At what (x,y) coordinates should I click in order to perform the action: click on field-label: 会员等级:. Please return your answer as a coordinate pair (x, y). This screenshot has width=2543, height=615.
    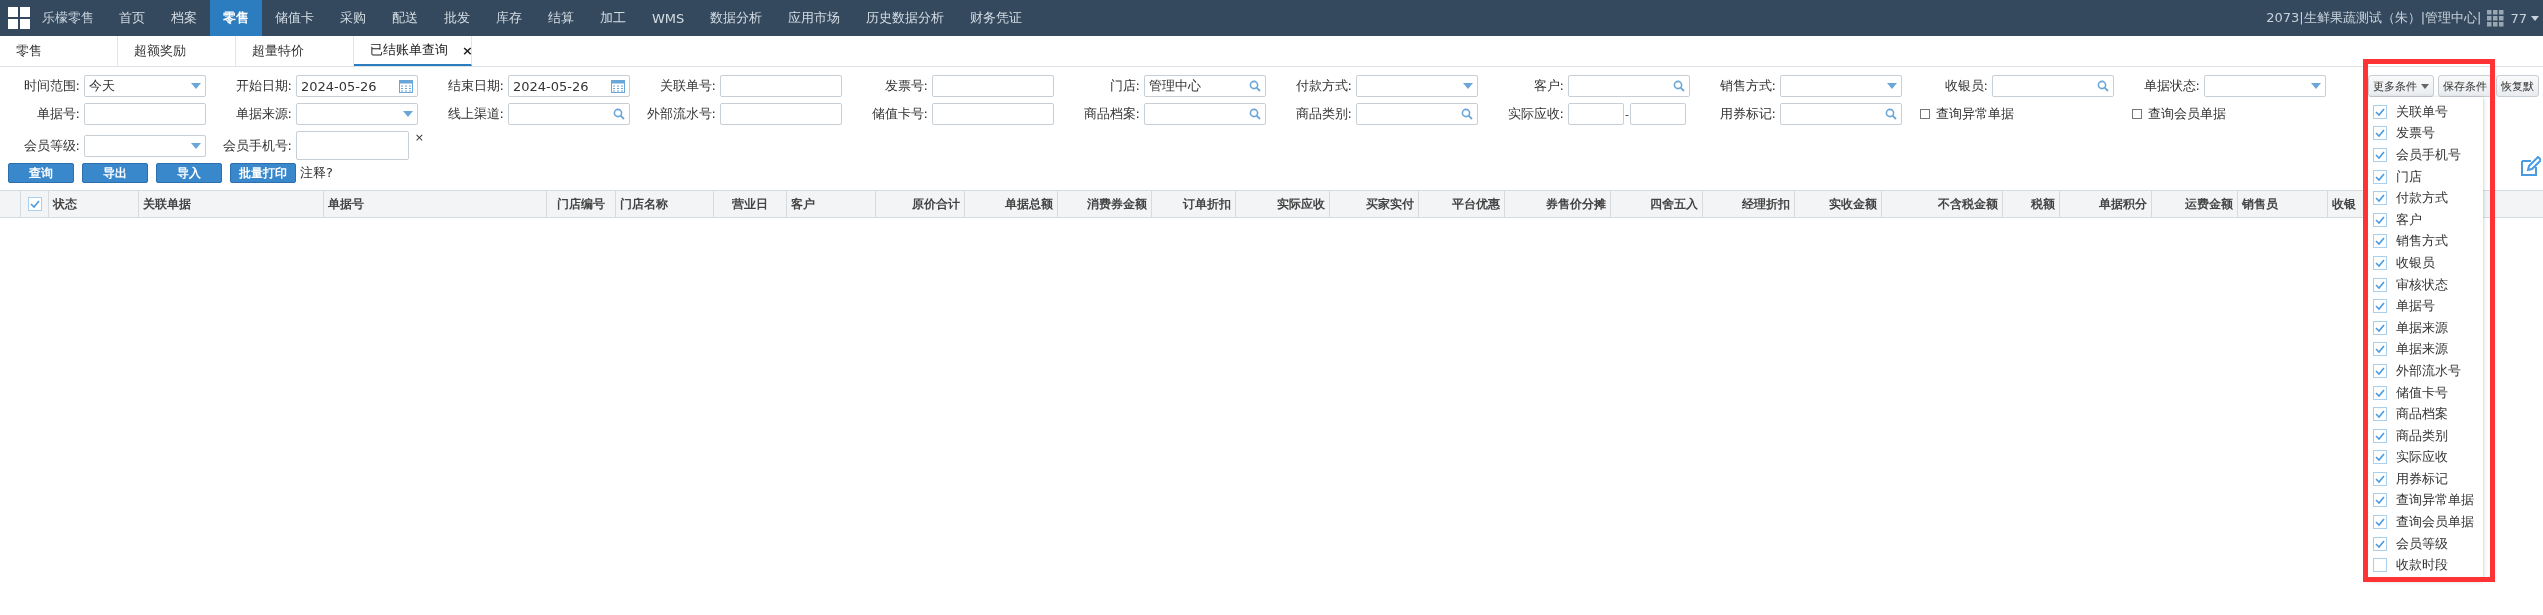
    Looking at the image, I should click on (51, 145).